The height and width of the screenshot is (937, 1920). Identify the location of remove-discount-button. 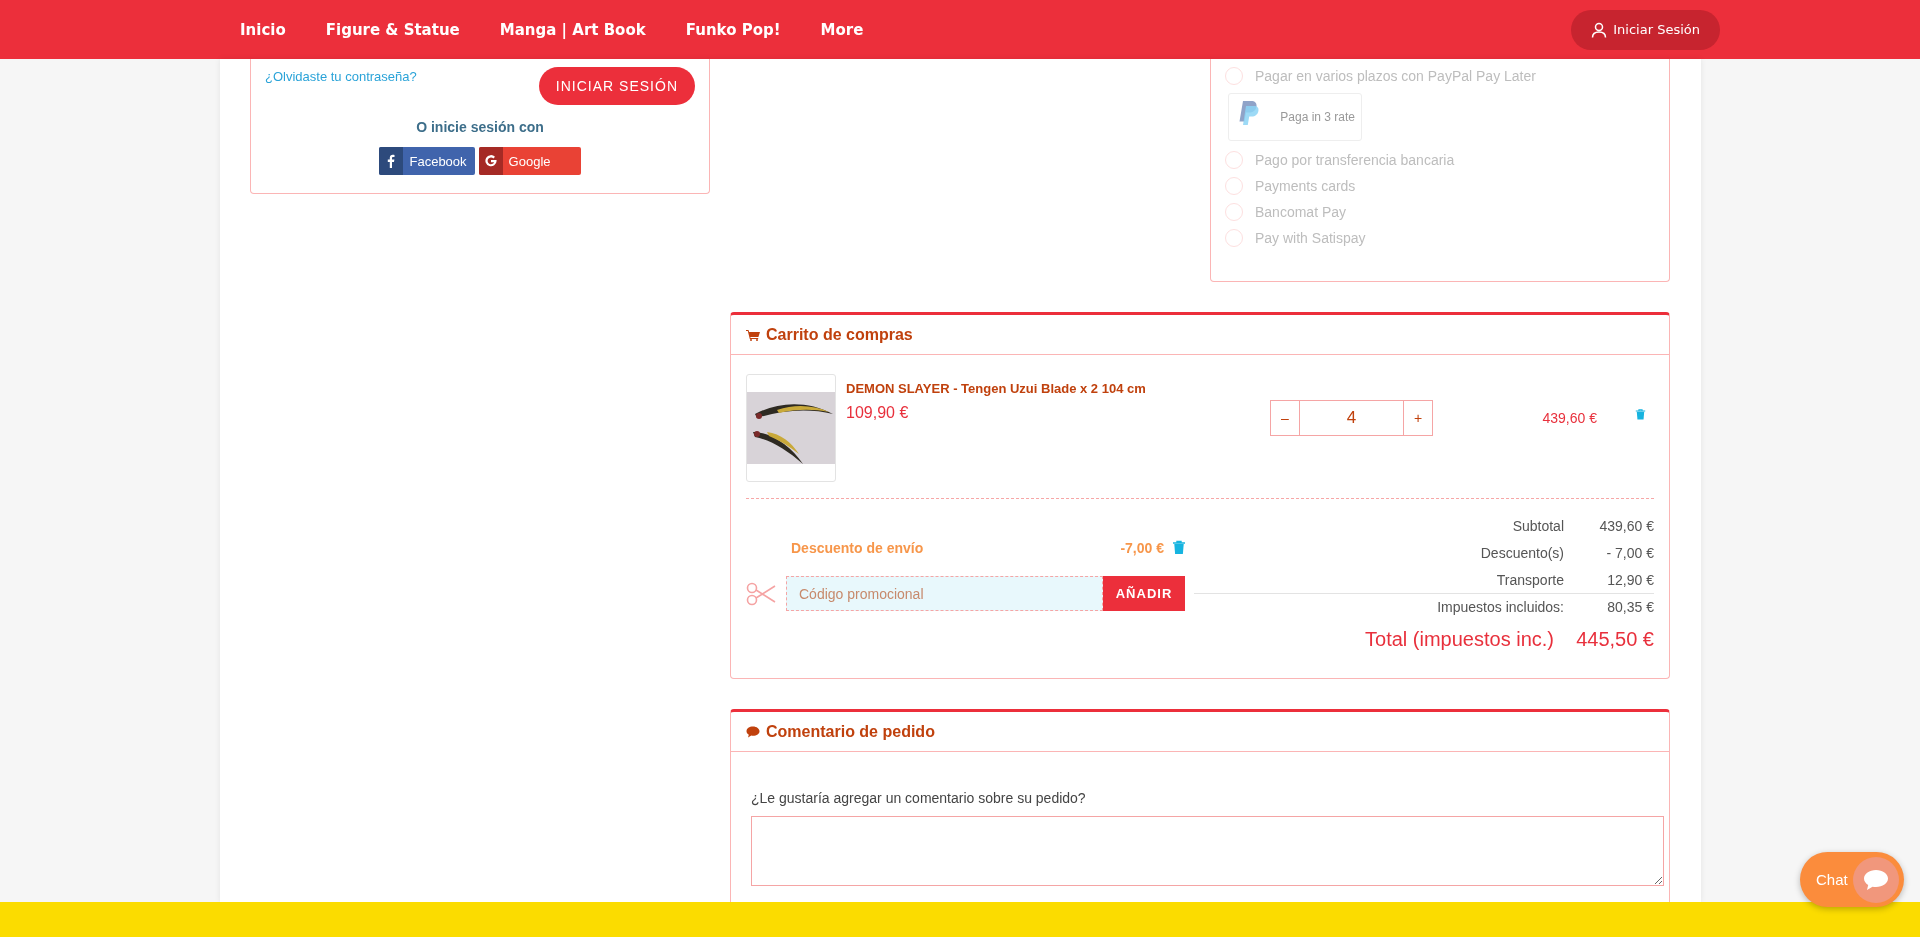
(1179, 547).